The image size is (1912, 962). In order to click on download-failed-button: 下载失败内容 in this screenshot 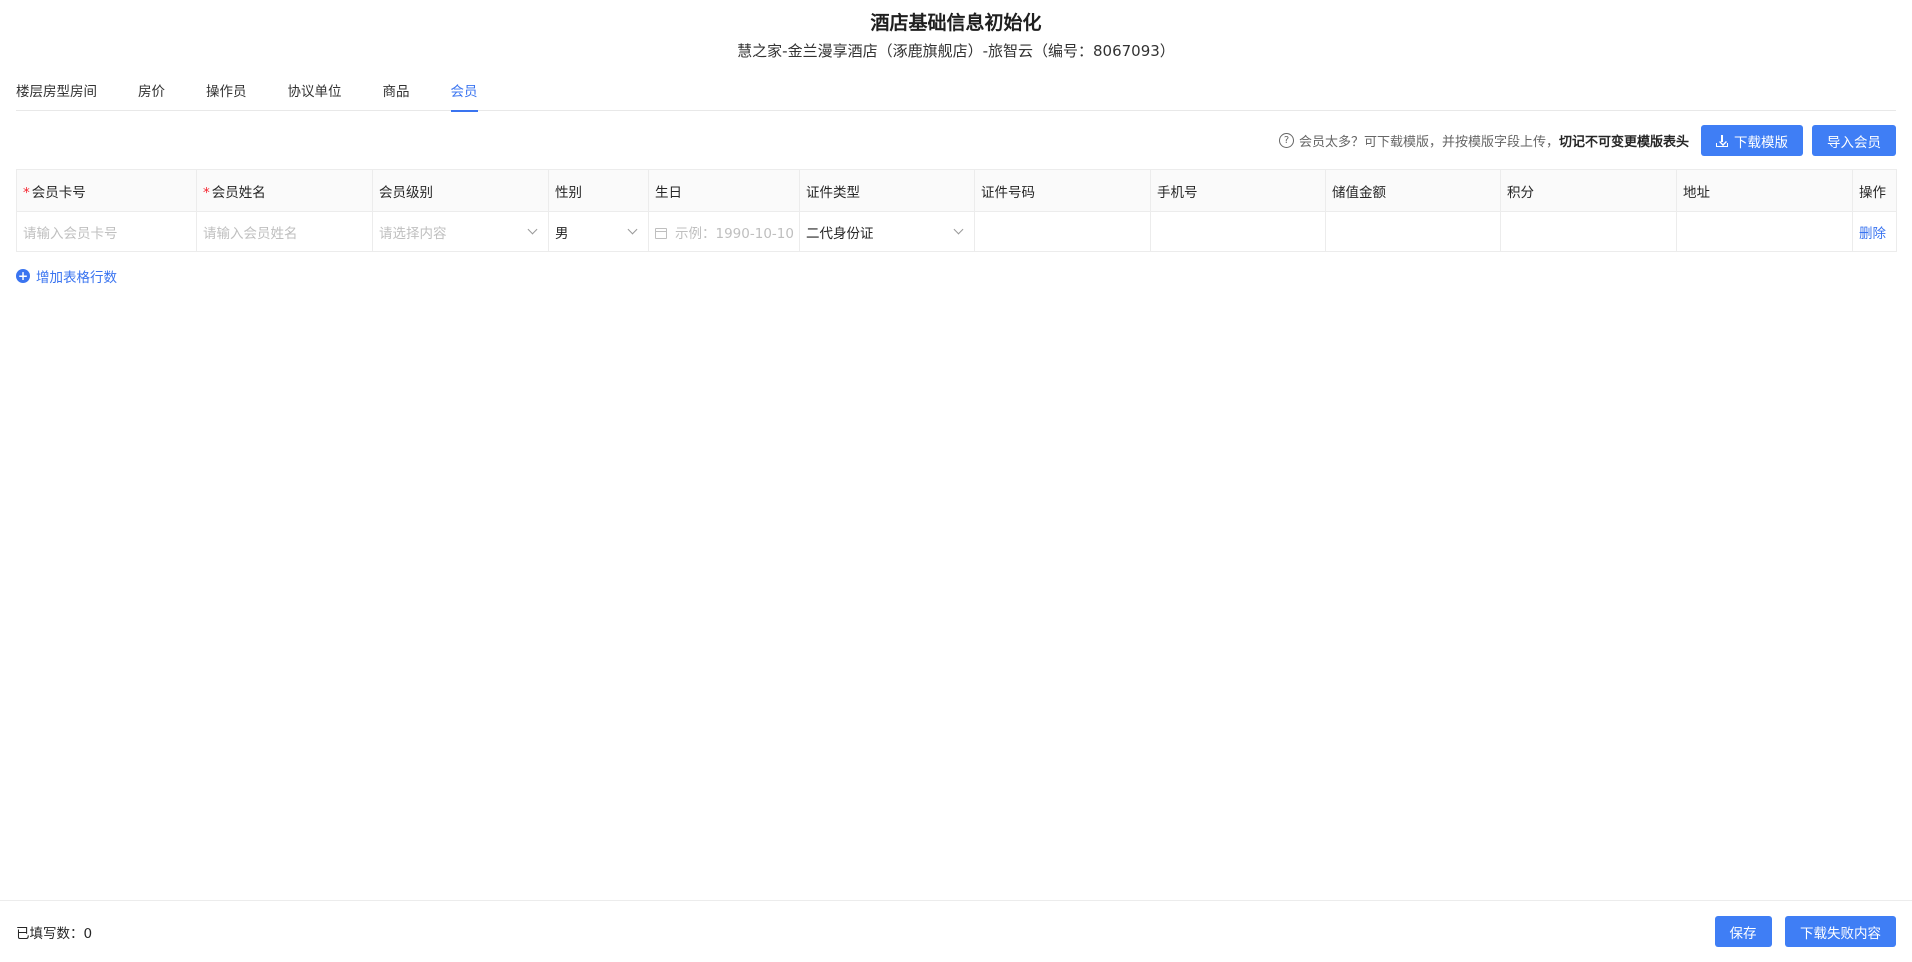, I will do `click(1840, 931)`.